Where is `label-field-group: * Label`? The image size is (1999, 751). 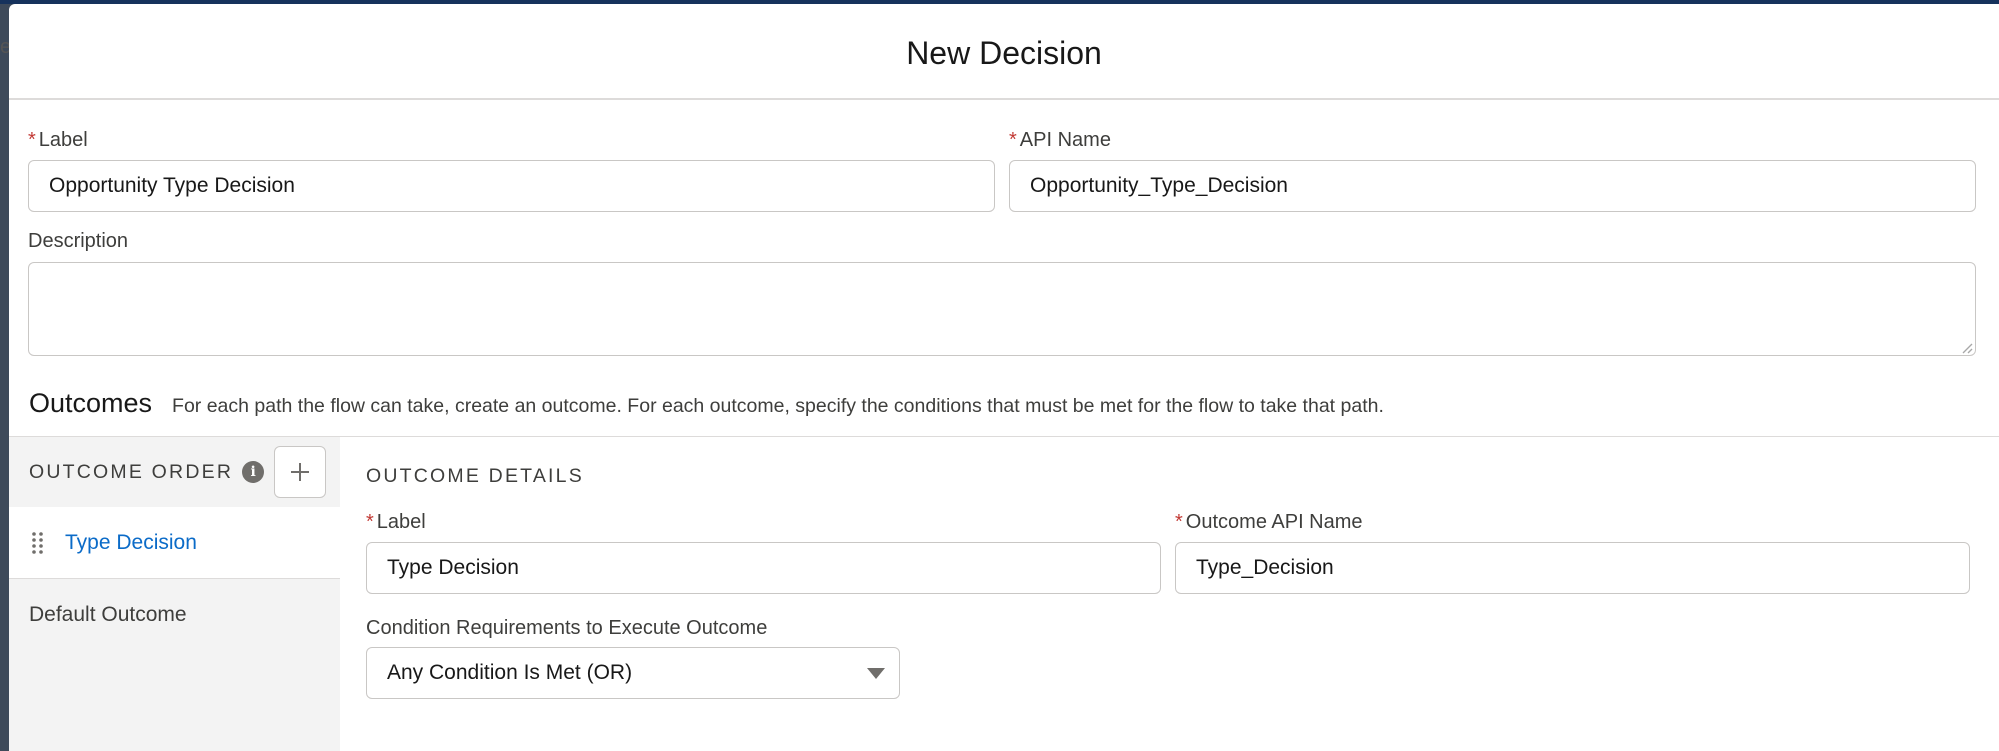 label-field-group: * Label is located at coordinates (511, 170).